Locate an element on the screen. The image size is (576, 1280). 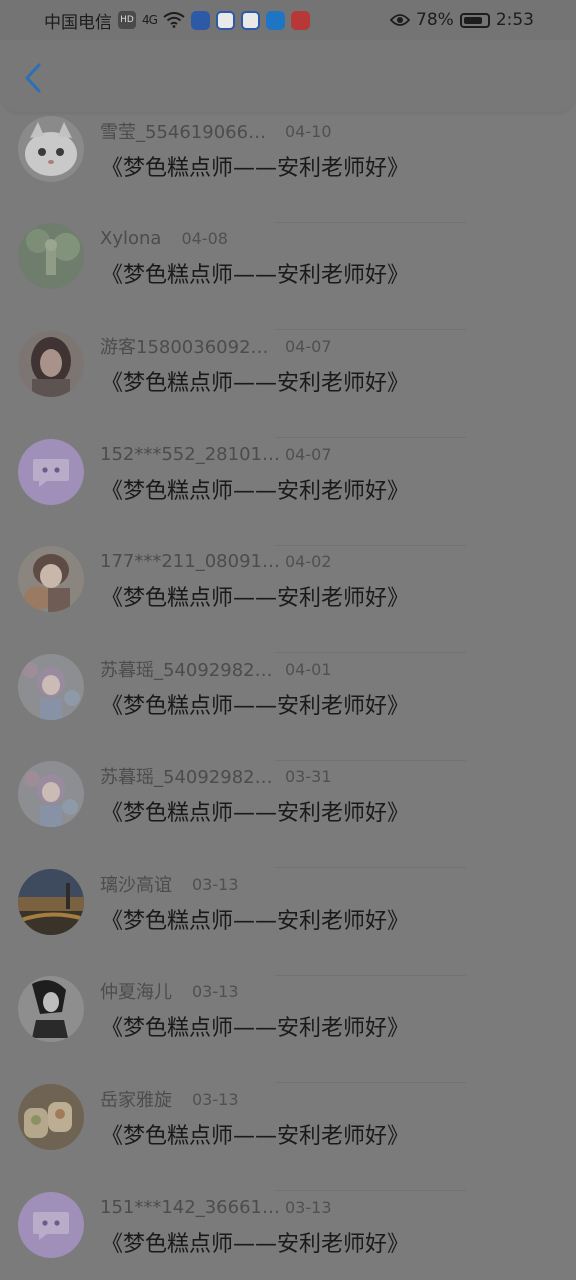
chevron-left-icon is located at coordinates (33, 78).